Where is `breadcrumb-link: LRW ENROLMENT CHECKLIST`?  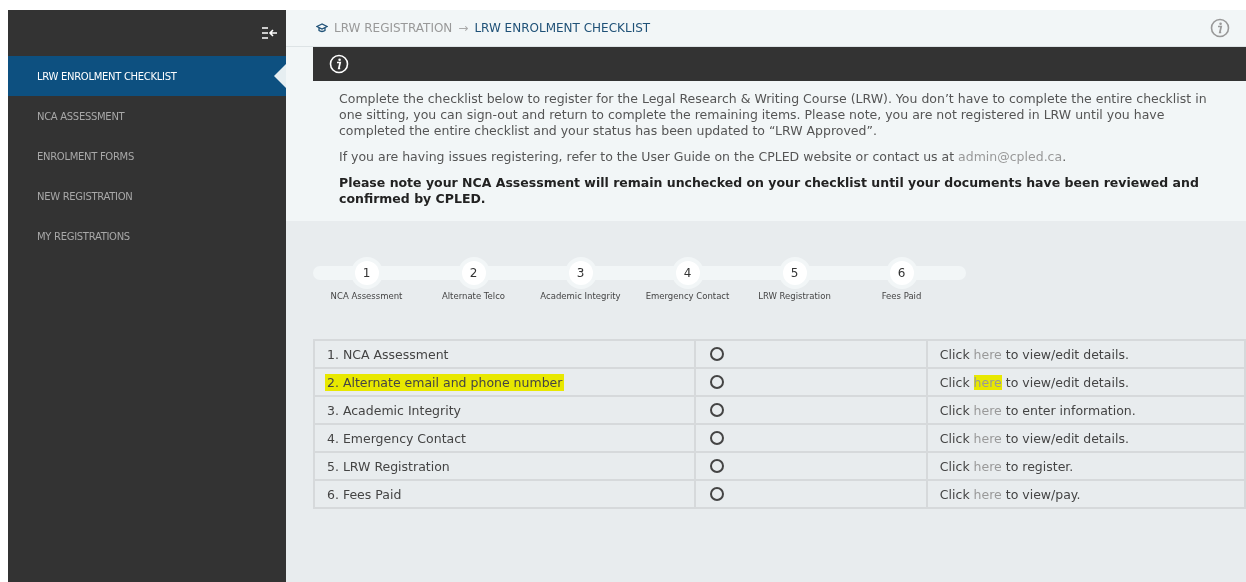 breadcrumb-link: LRW ENROLMENT CHECKLIST is located at coordinates (562, 28).